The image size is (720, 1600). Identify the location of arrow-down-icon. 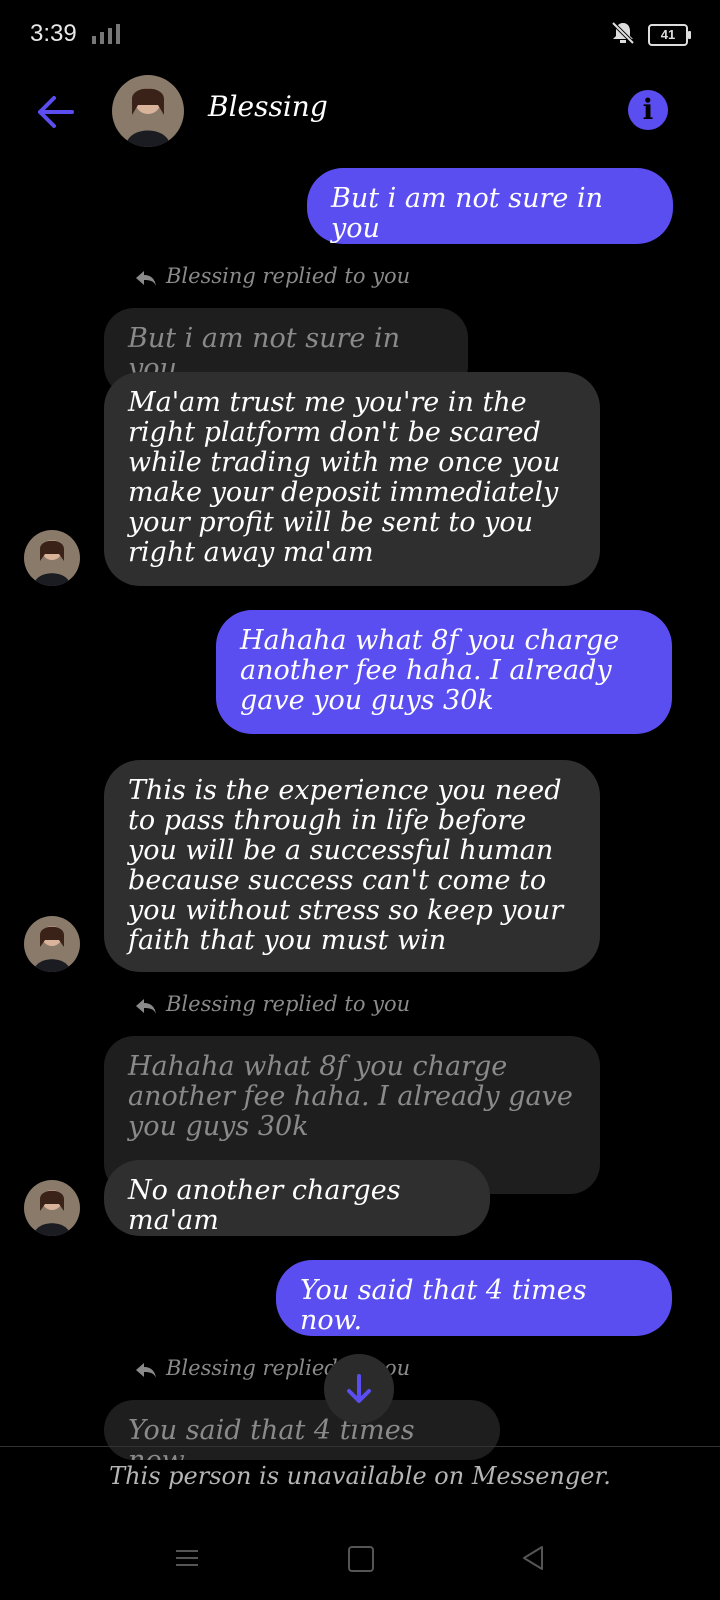
(359, 1388).